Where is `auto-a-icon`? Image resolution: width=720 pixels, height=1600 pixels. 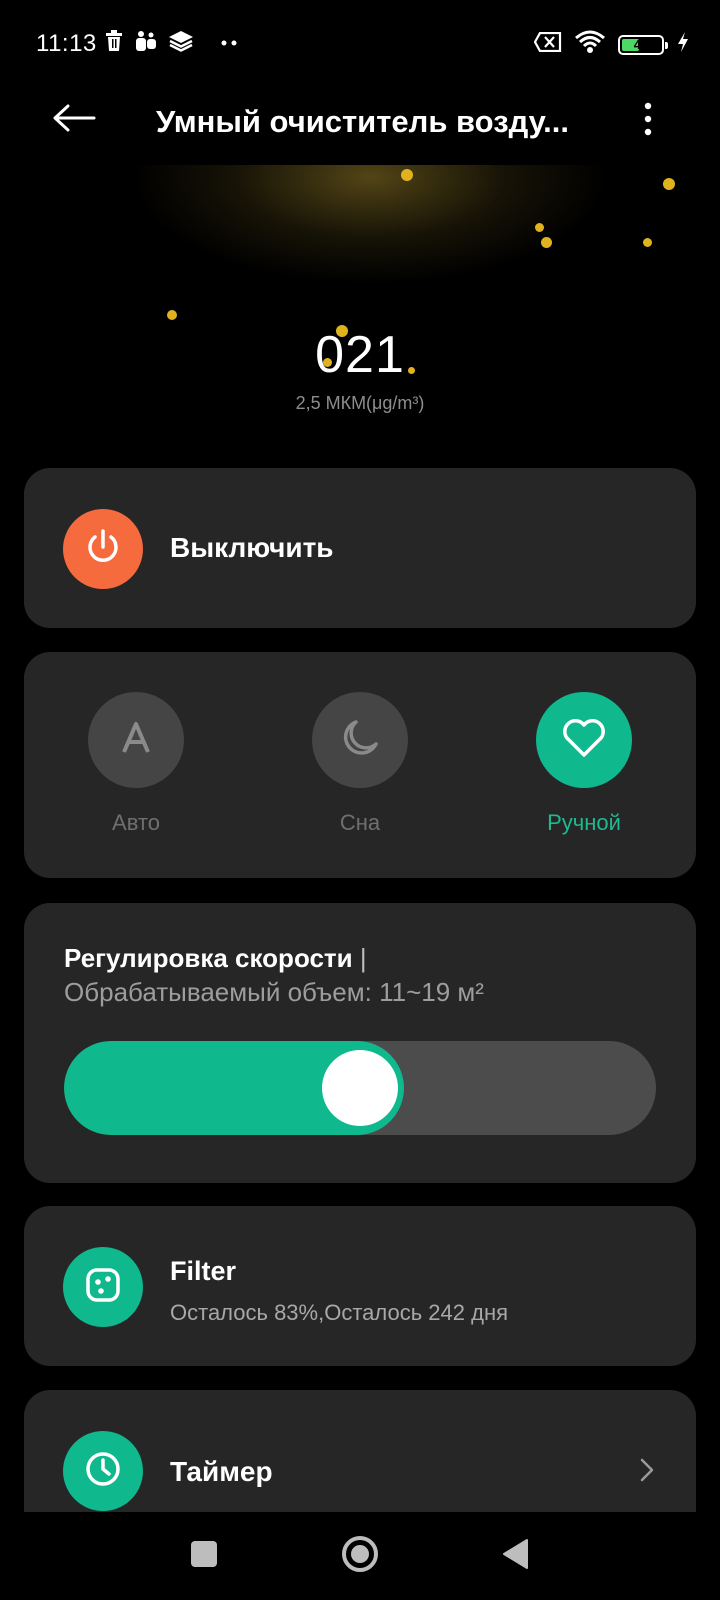 auto-a-icon is located at coordinates (136, 740).